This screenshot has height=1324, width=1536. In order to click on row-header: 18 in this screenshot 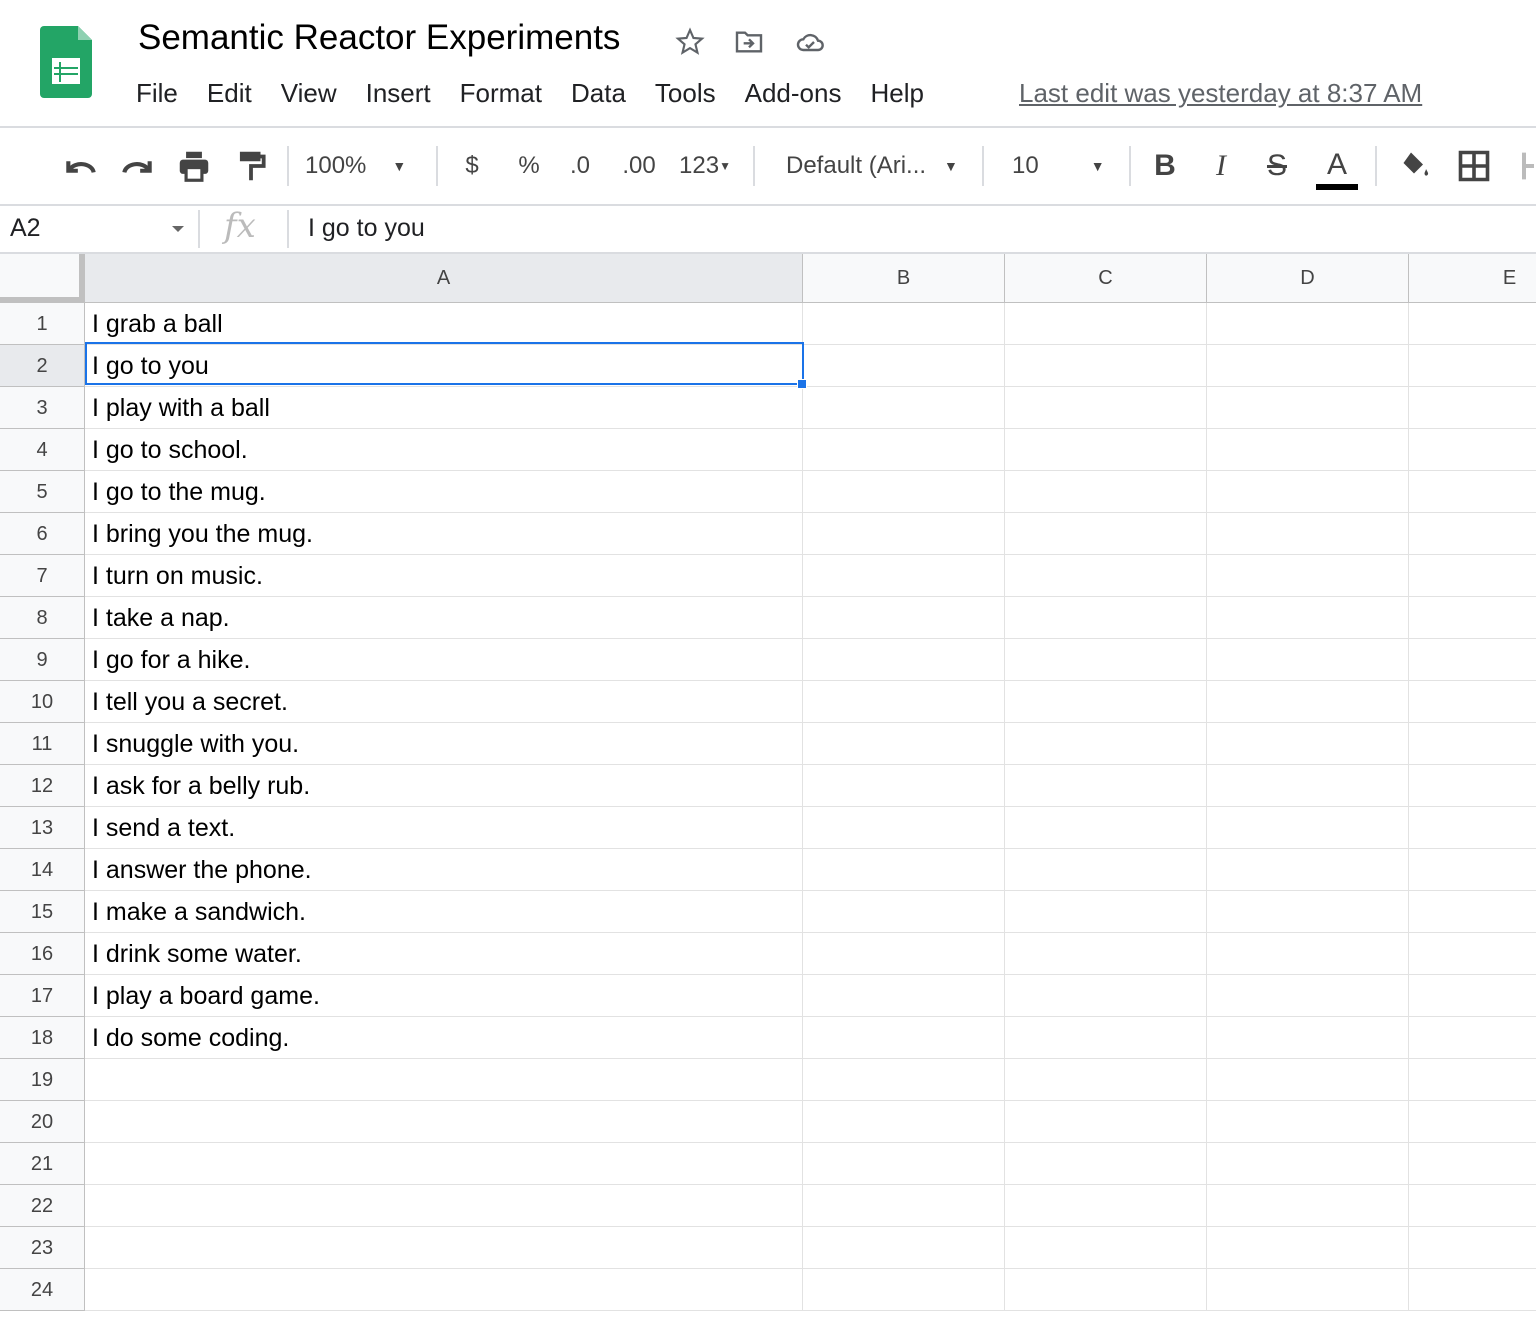, I will do `click(42, 1038)`.